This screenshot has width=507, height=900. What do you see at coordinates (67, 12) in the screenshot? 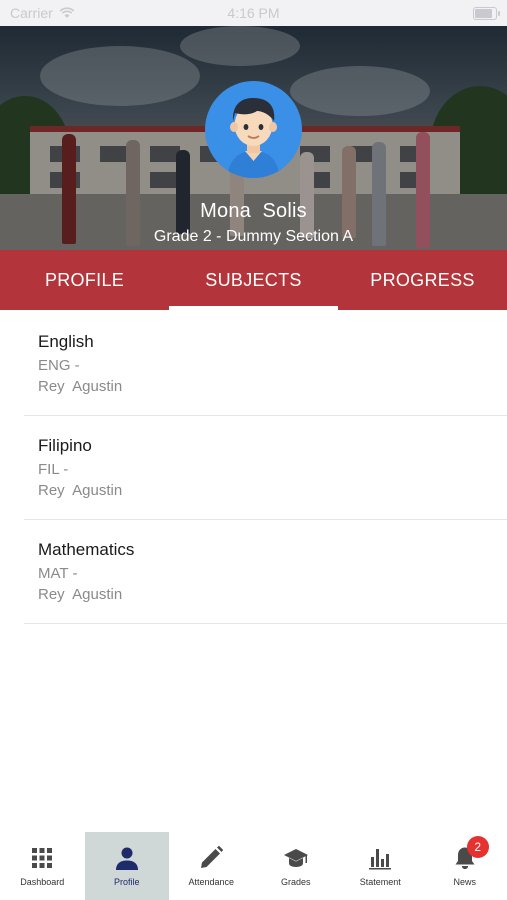
I see `wifi-icon` at bounding box center [67, 12].